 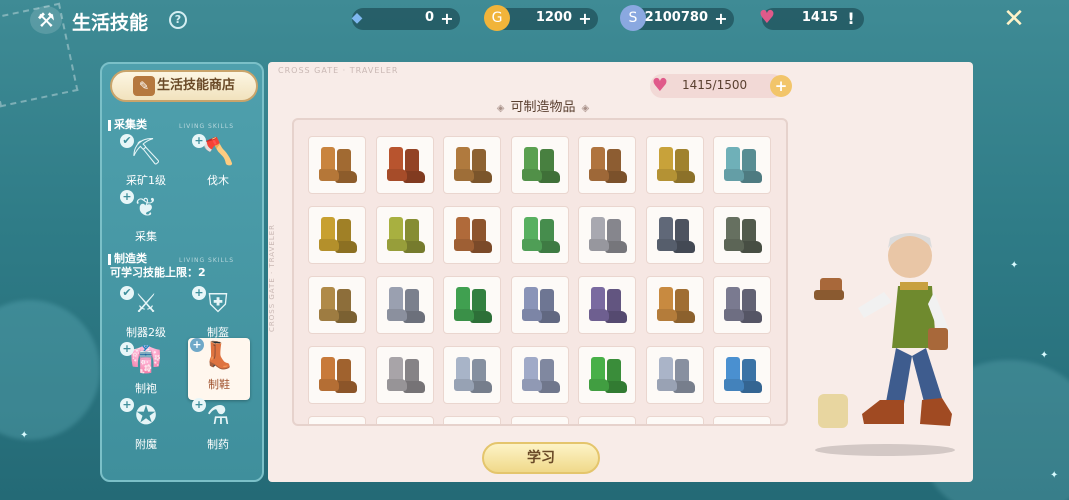 What do you see at coordinates (357, 18) in the screenshot?
I see `diamond-icon: ◆` at bounding box center [357, 18].